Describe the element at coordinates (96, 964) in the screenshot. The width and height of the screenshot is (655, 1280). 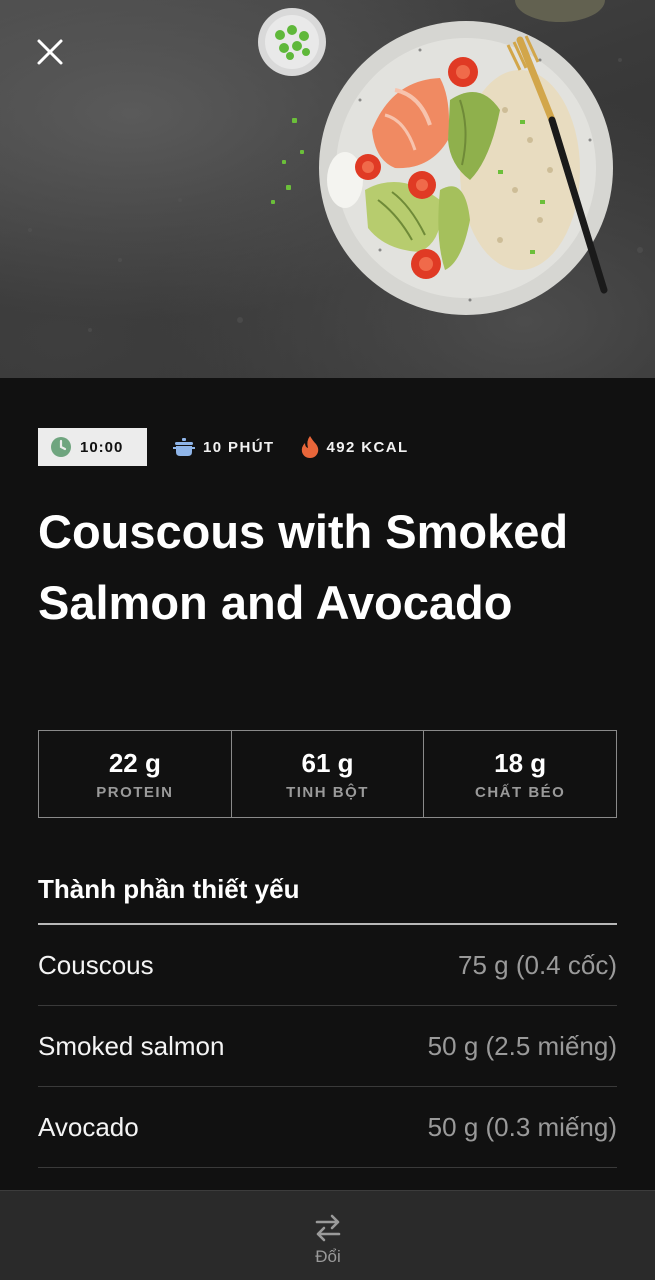
I see `ingredient-name: Couscous` at that location.